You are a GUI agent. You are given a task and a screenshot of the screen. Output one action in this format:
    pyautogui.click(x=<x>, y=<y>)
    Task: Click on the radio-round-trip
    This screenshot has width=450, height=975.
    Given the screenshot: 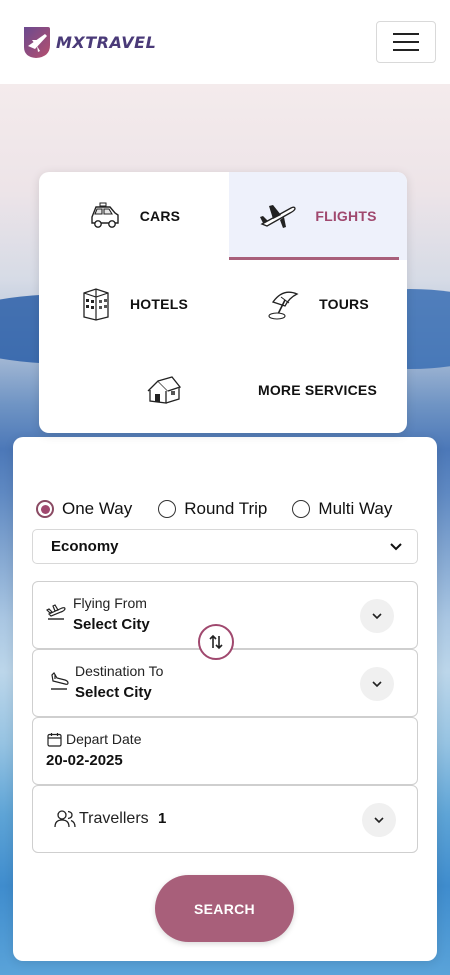 What is the action you would take?
    pyautogui.click(x=167, y=509)
    